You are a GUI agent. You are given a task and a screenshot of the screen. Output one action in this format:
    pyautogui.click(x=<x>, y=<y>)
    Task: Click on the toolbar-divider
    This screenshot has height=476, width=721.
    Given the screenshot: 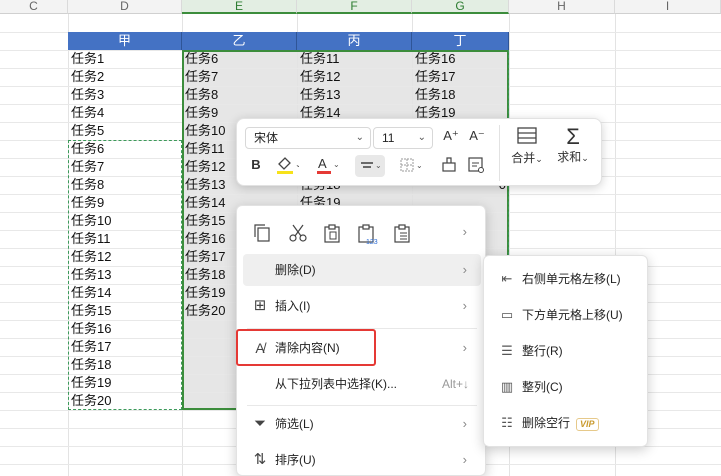 What is the action you would take?
    pyautogui.click(x=499, y=153)
    